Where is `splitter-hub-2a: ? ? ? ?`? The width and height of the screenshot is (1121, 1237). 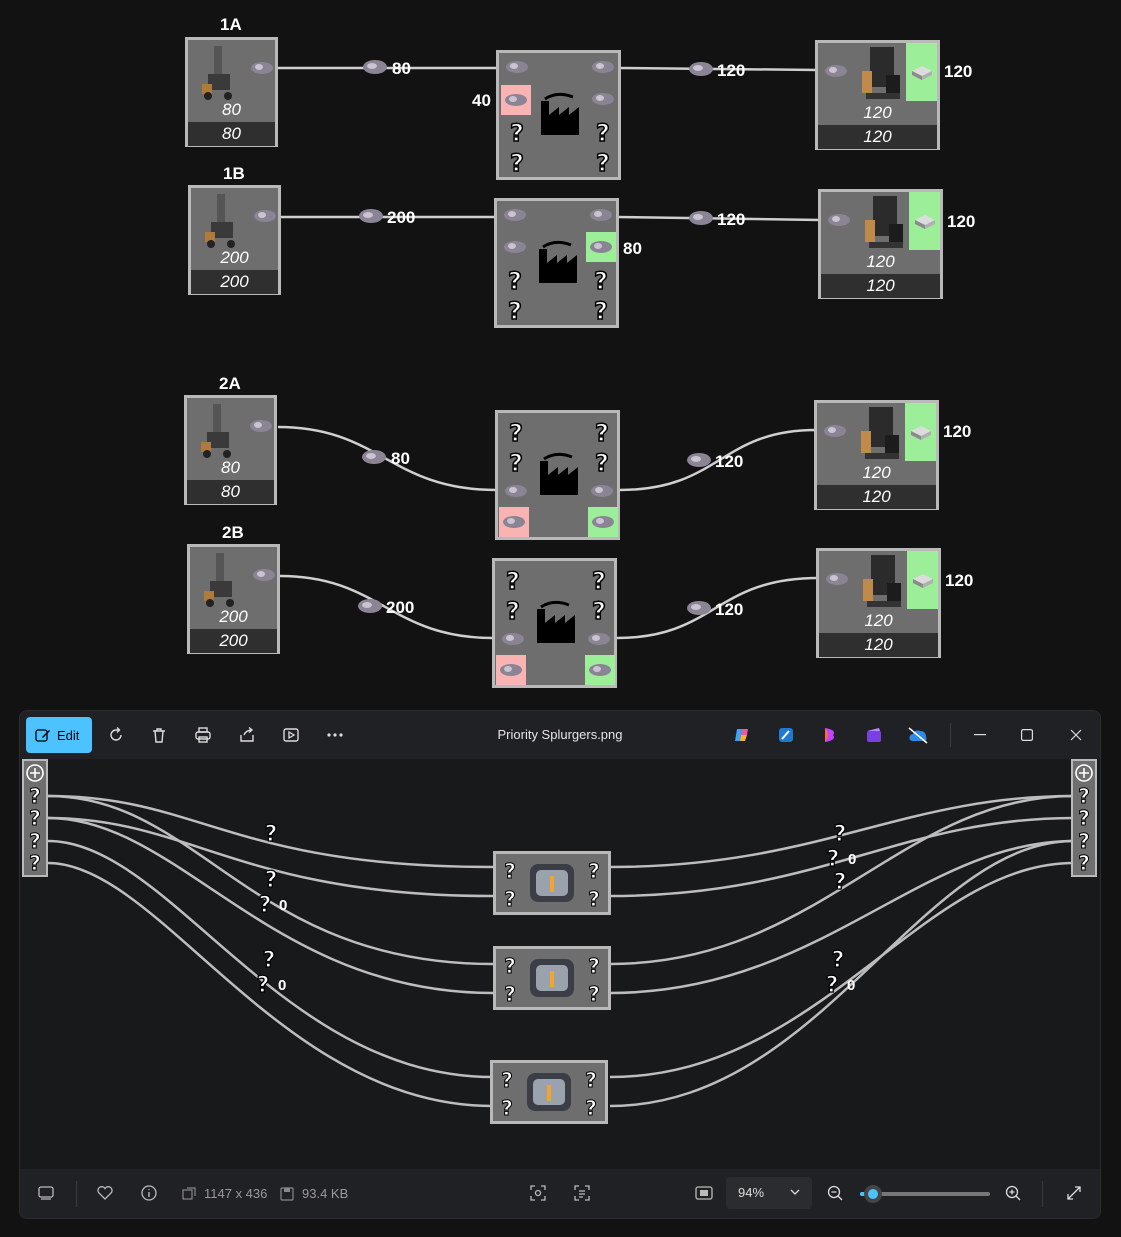 splitter-hub-2a: ? ? ? ? is located at coordinates (557, 475).